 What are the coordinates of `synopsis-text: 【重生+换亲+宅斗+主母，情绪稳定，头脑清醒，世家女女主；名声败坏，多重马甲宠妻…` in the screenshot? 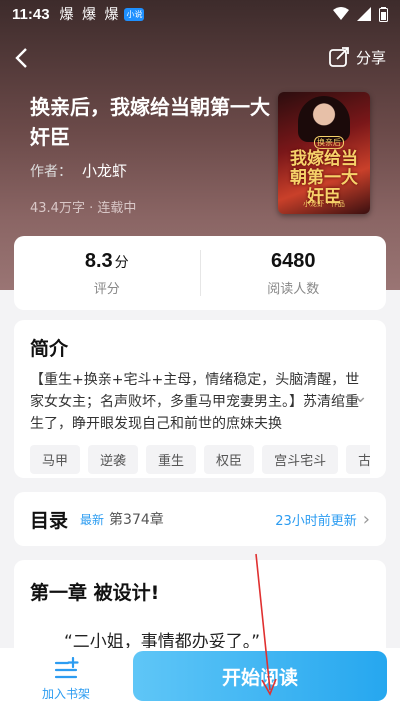 It's located at (200, 402).